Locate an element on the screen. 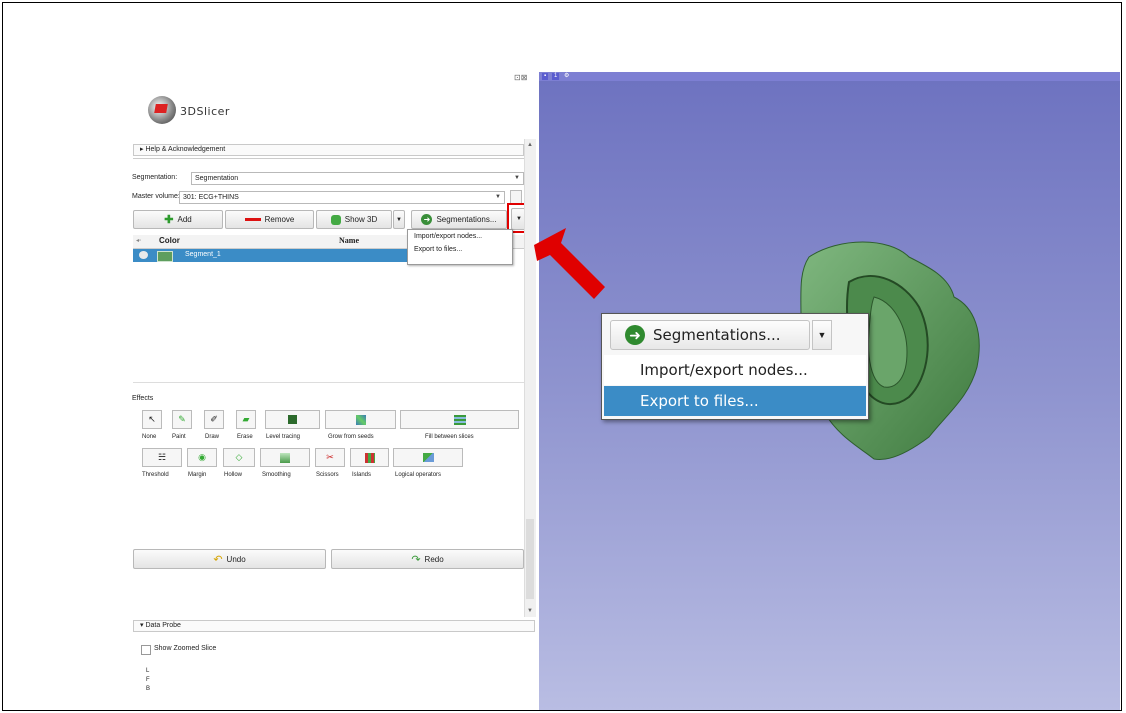 This screenshot has width=1126, height=713. help-collapsible: ▸ Help & Acknowledgement is located at coordinates (328, 150).